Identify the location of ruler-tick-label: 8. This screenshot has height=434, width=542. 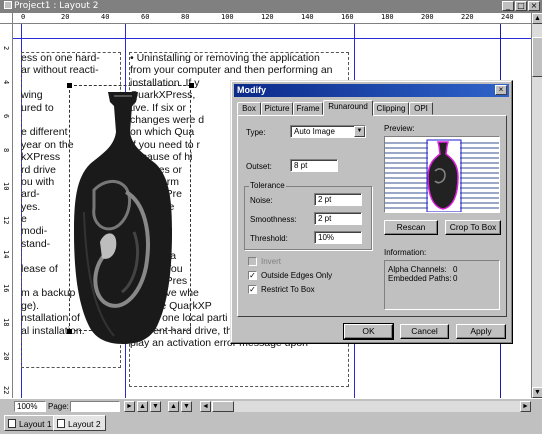
(6, 150).